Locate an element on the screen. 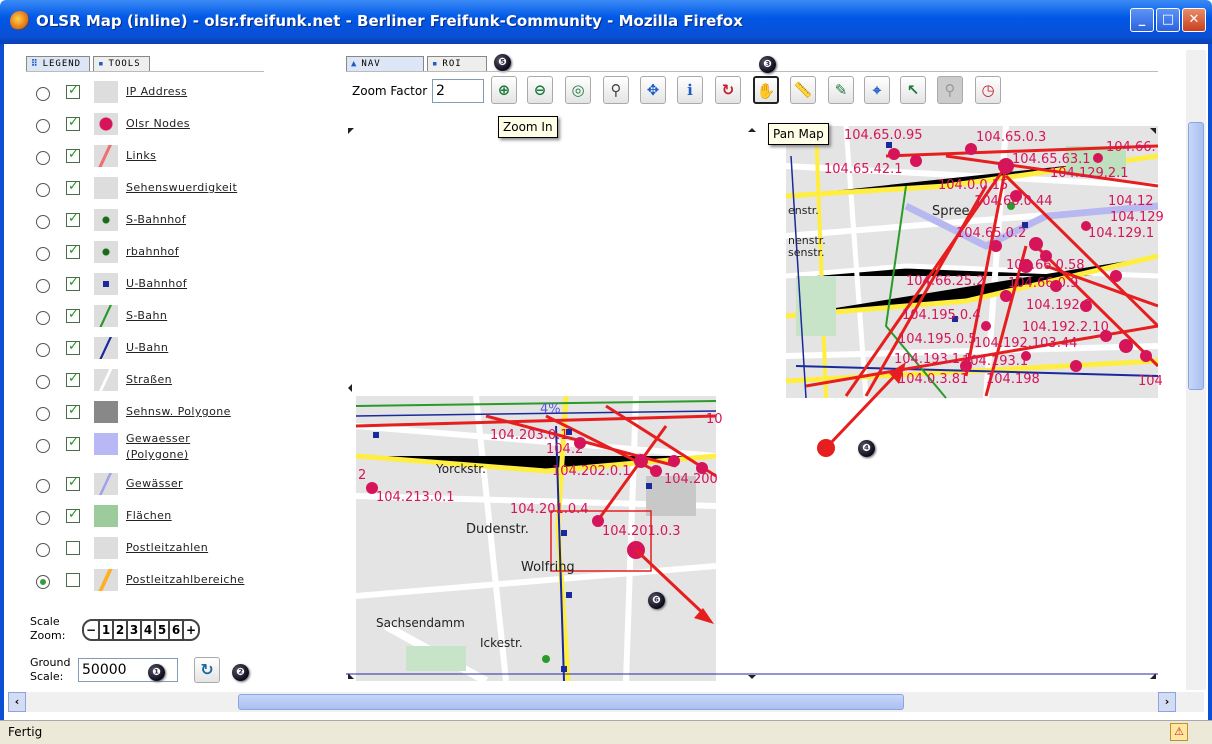 The image size is (1212, 744). toolbar-button-pan-hand: ✋ is located at coordinates (766, 90).